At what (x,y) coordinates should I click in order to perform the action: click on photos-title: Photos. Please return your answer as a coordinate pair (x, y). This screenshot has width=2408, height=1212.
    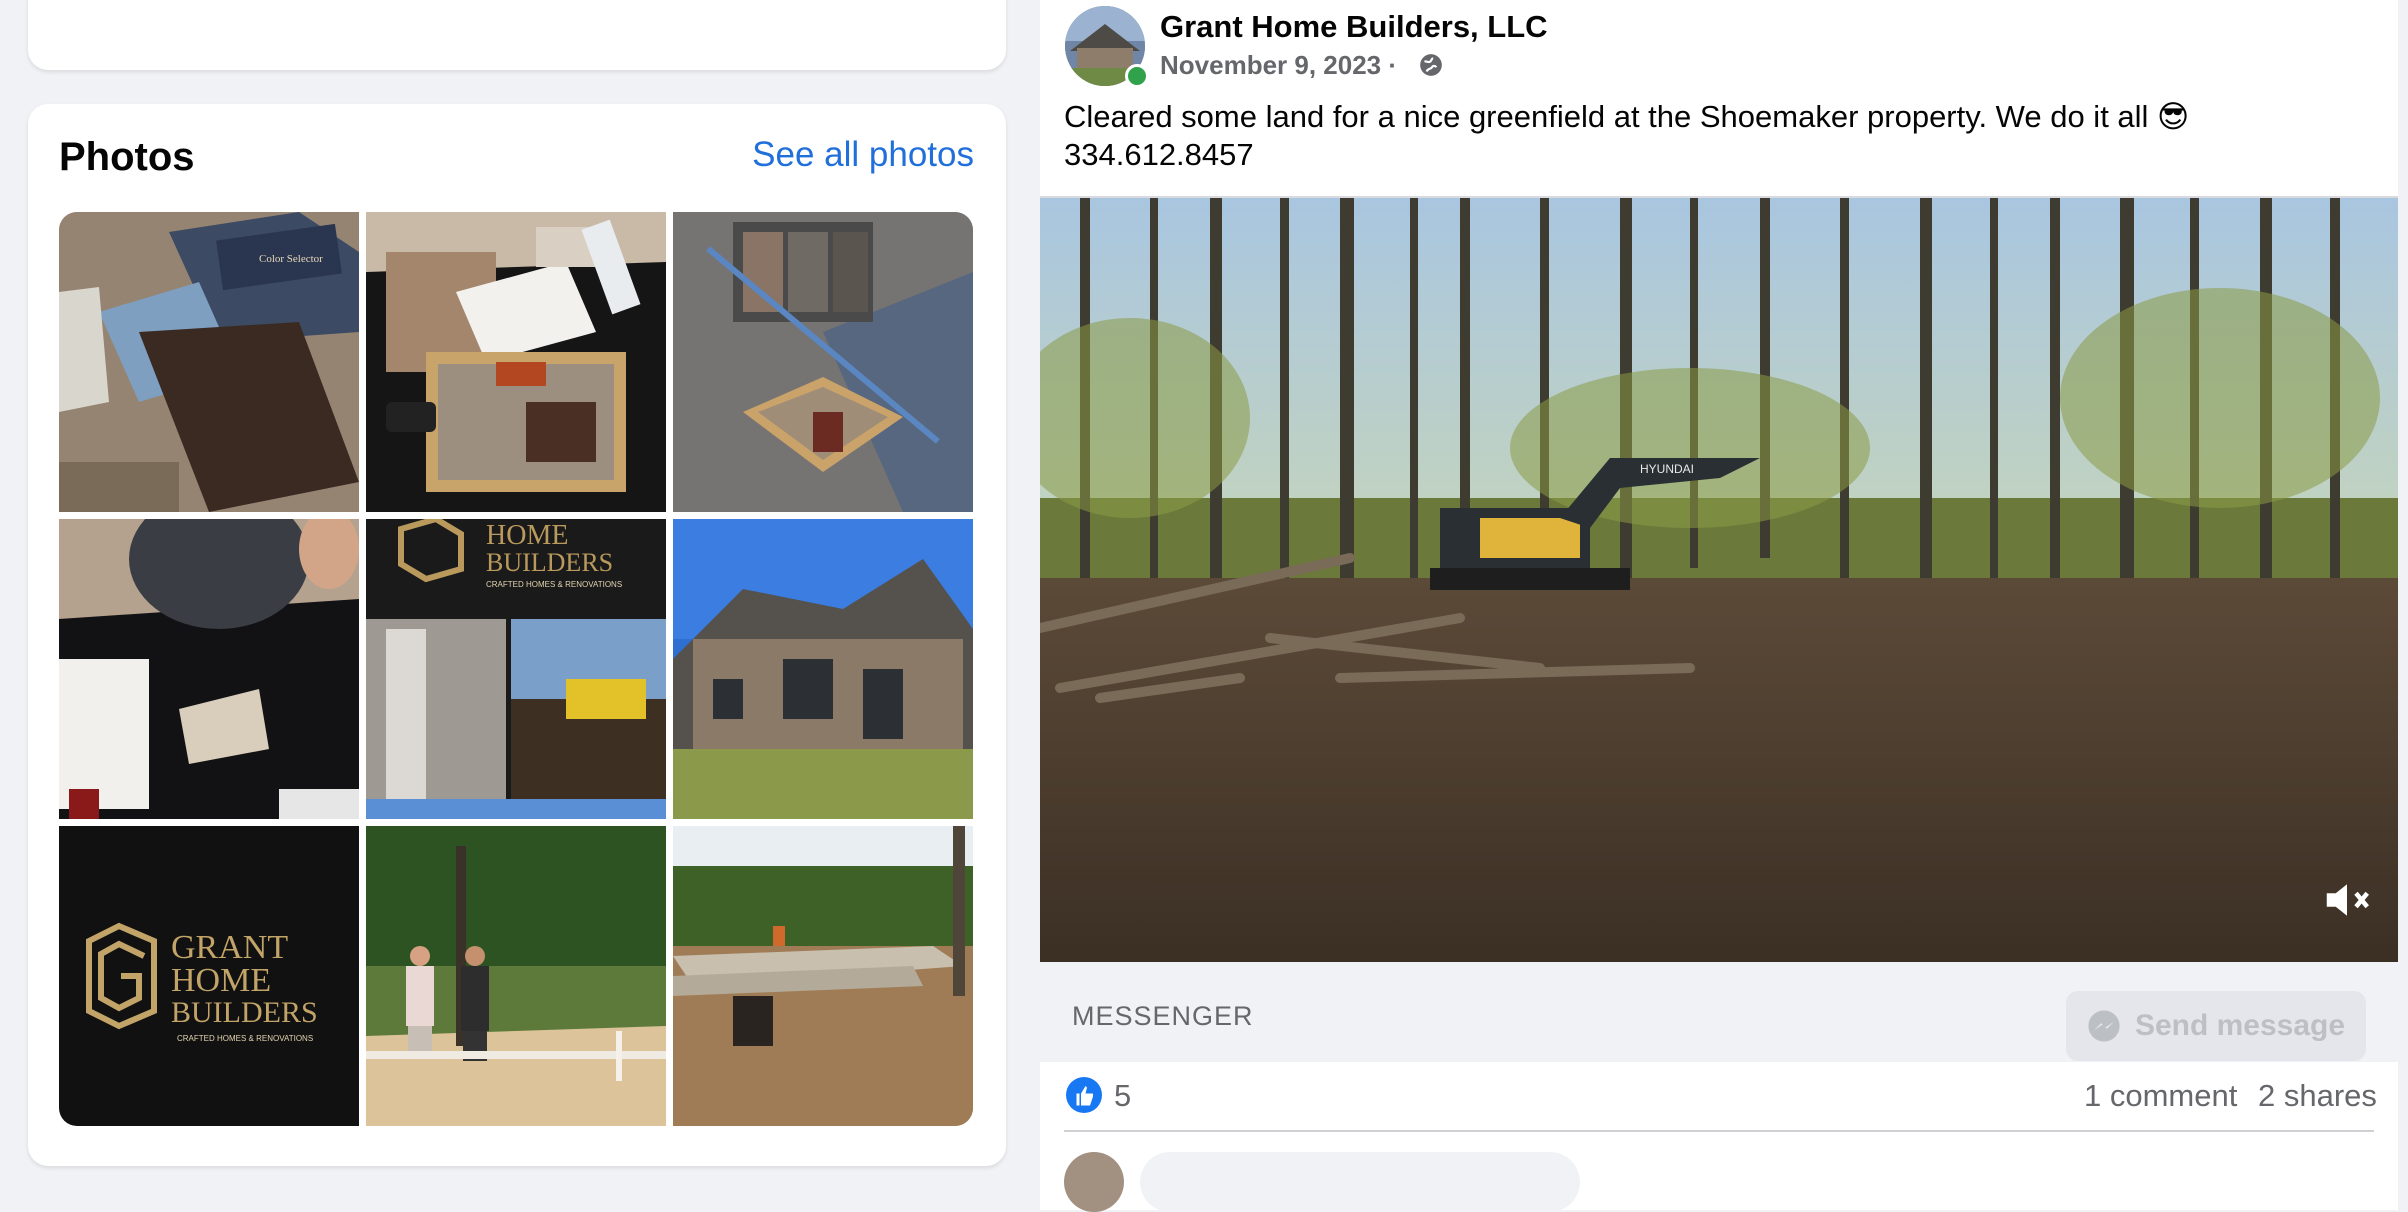
    Looking at the image, I should click on (127, 157).